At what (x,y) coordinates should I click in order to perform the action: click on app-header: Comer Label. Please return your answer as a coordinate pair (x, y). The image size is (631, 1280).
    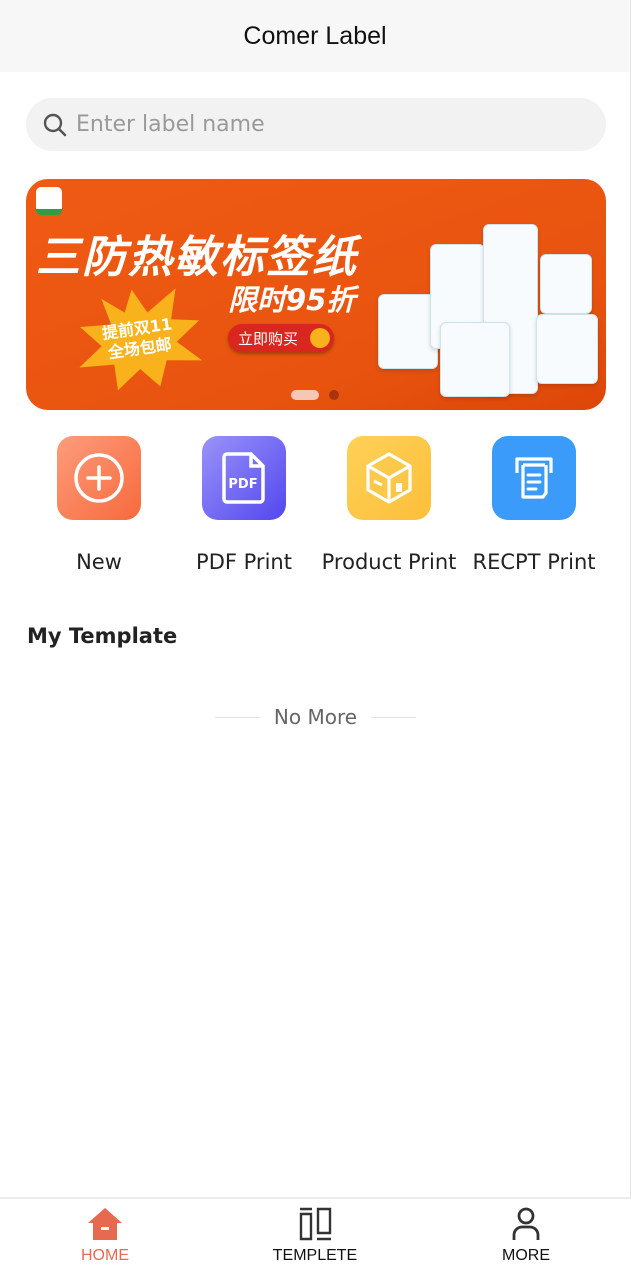
    Looking at the image, I should click on (315, 36).